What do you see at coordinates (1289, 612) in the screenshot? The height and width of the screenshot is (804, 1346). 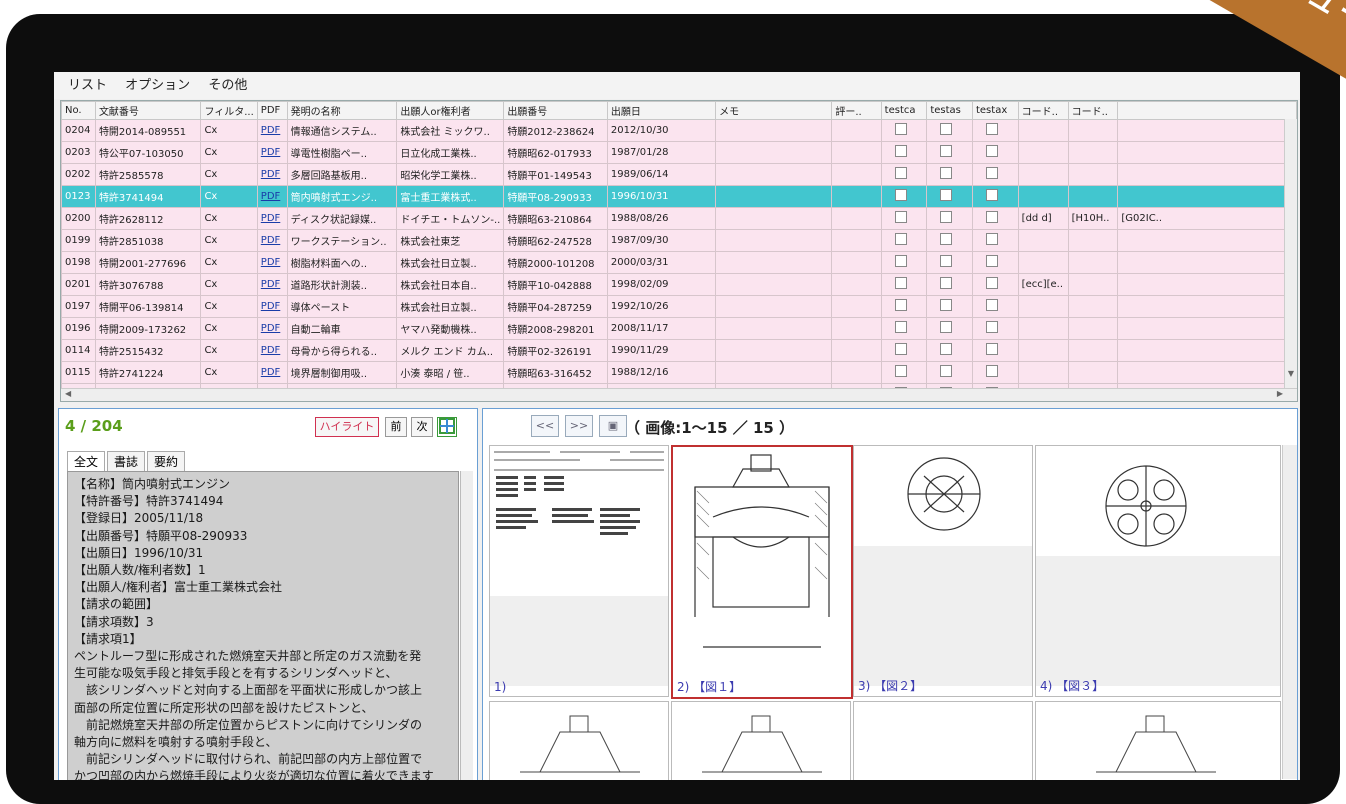 I see `image-scrollbar` at bounding box center [1289, 612].